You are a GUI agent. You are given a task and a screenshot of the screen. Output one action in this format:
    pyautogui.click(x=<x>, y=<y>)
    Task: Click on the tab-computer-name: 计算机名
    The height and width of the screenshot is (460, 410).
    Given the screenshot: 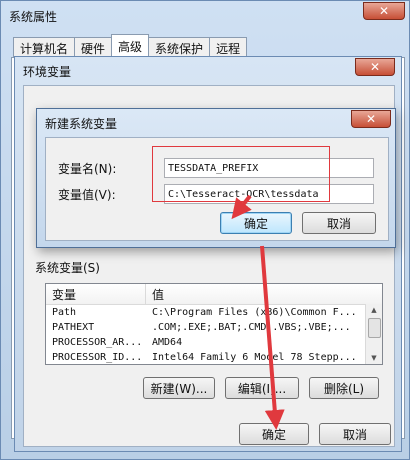 What is the action you would take?
    pyautogui.click(x=44, y=47)
    